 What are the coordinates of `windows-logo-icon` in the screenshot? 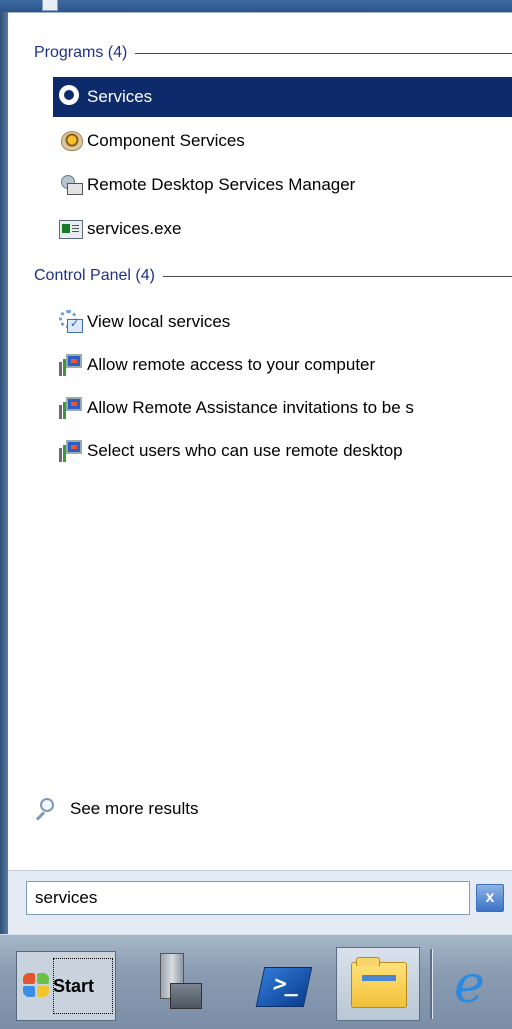 It's located at (37, 986).